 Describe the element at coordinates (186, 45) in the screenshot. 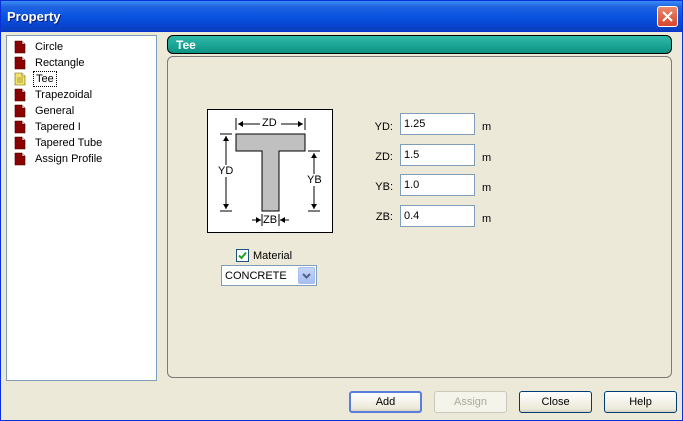

I see `panel-title: Tee` at that location.